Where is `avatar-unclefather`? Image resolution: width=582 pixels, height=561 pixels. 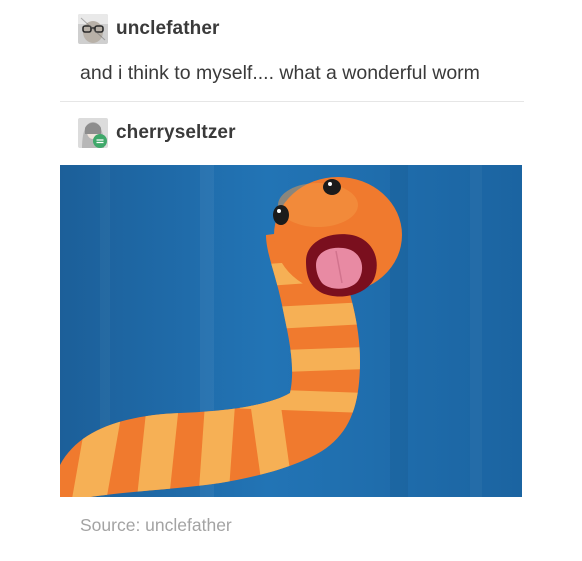 avatar-unclefather is located at coordinates (93, 29).